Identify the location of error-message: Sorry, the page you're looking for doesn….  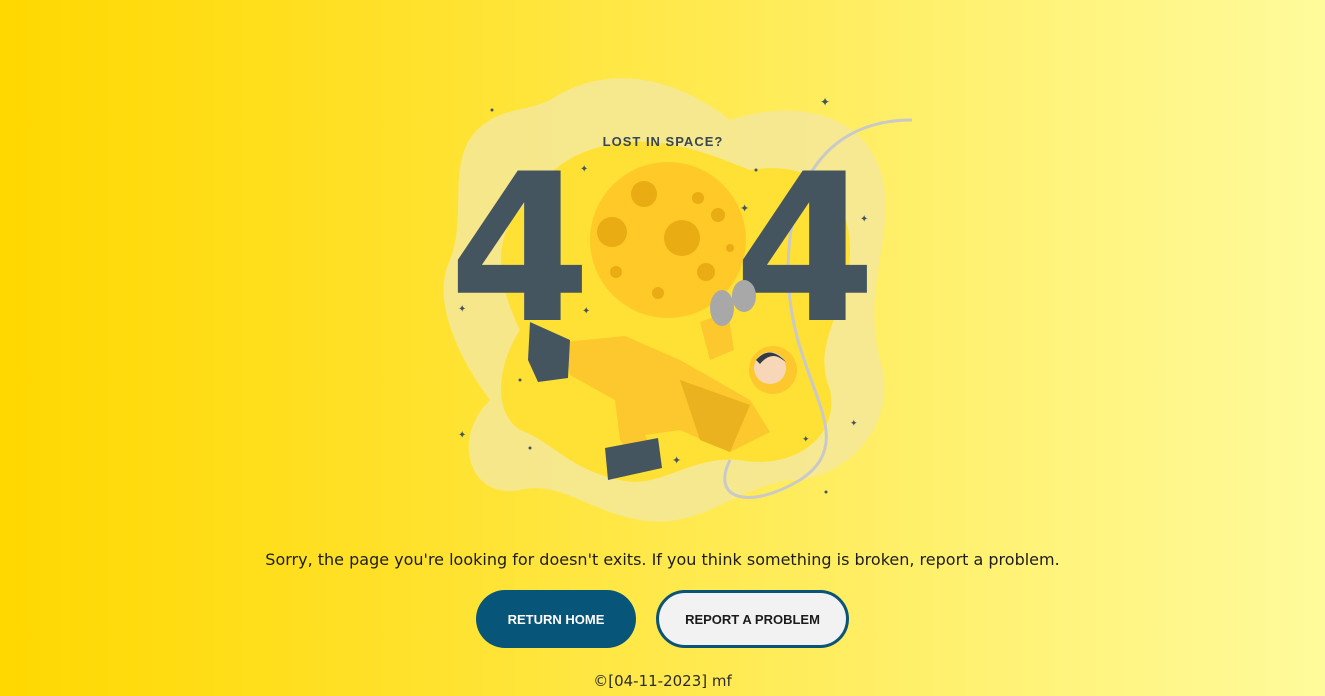
(662, 559).